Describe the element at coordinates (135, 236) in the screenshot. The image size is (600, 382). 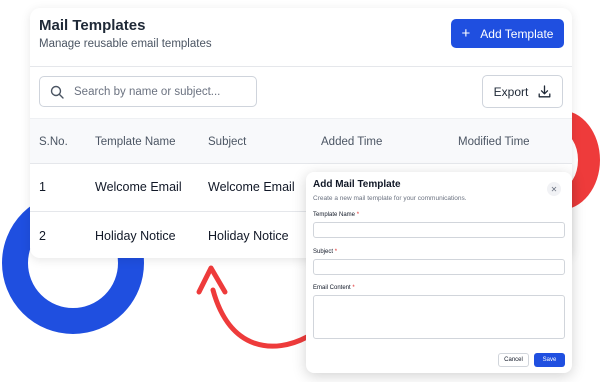
I see `row-template-name: Holiday Notice` at that location.